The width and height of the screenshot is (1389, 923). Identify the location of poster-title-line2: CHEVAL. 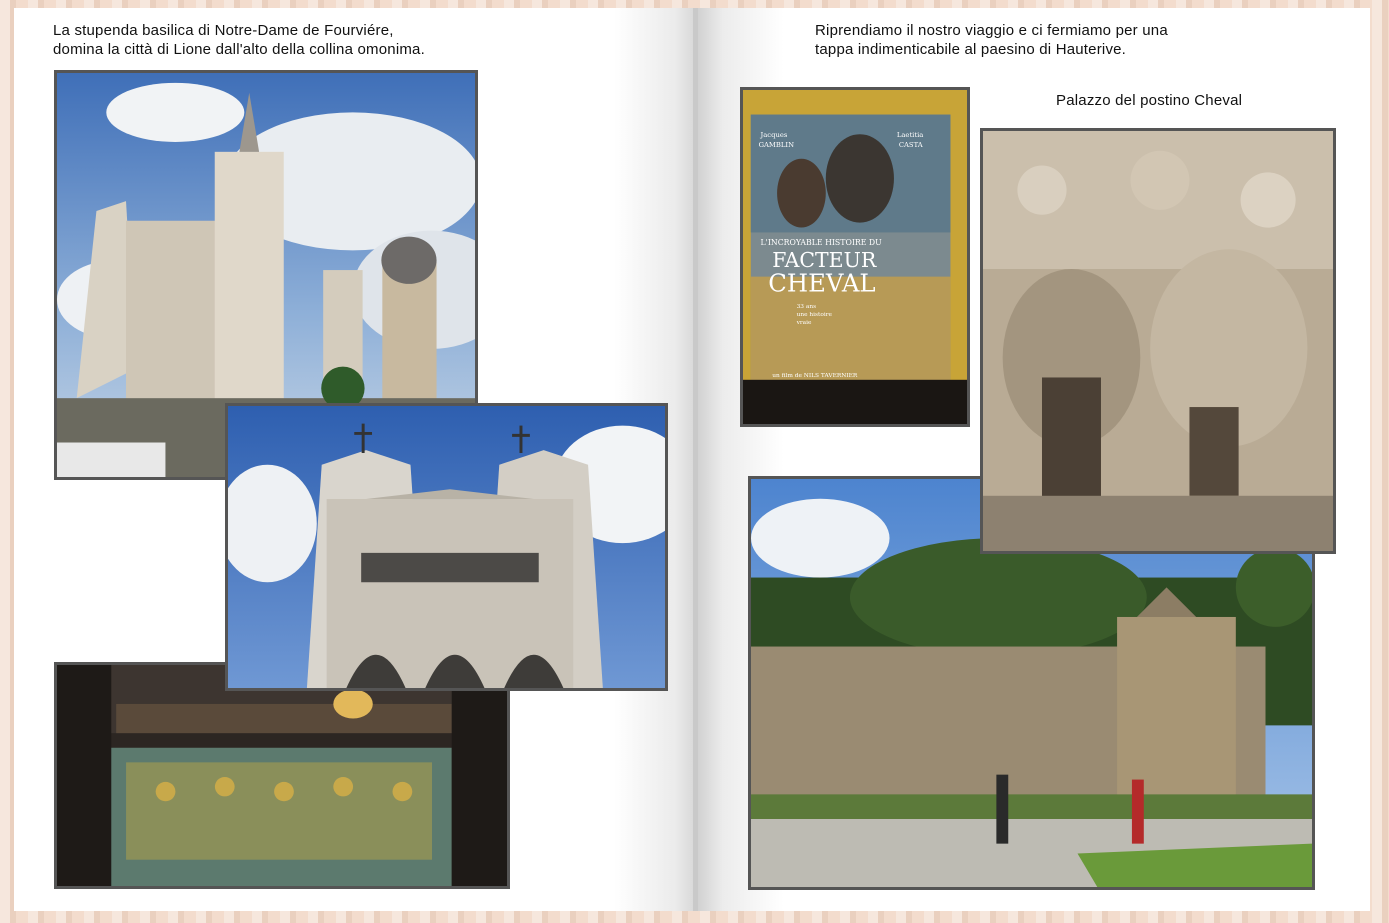
(821, 282).